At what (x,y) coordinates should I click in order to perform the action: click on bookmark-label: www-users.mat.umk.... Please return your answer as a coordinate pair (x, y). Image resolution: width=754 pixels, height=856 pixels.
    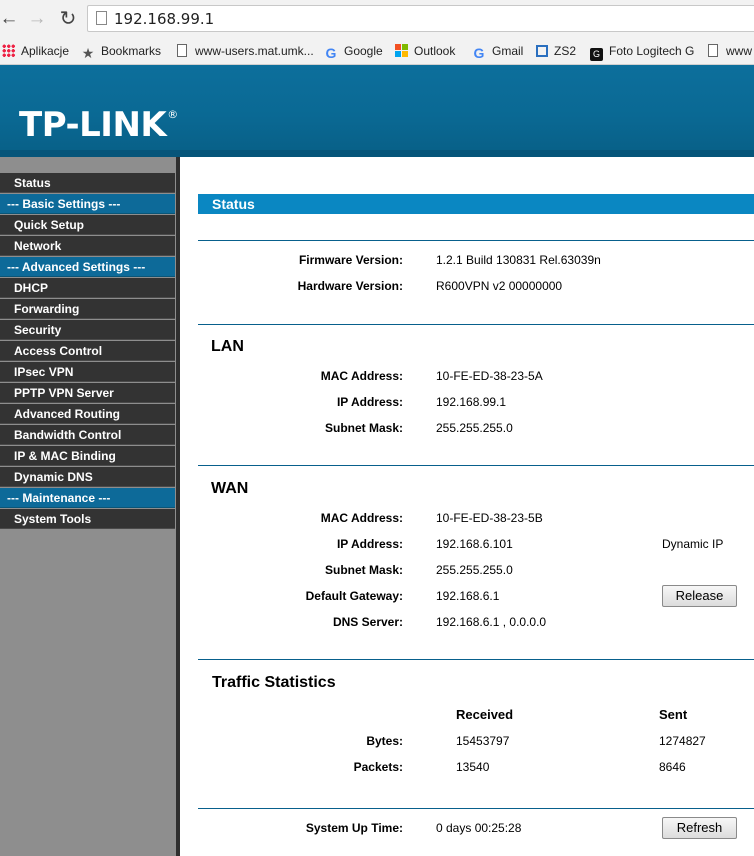
    Looking at the image, I should click on (254, 51).